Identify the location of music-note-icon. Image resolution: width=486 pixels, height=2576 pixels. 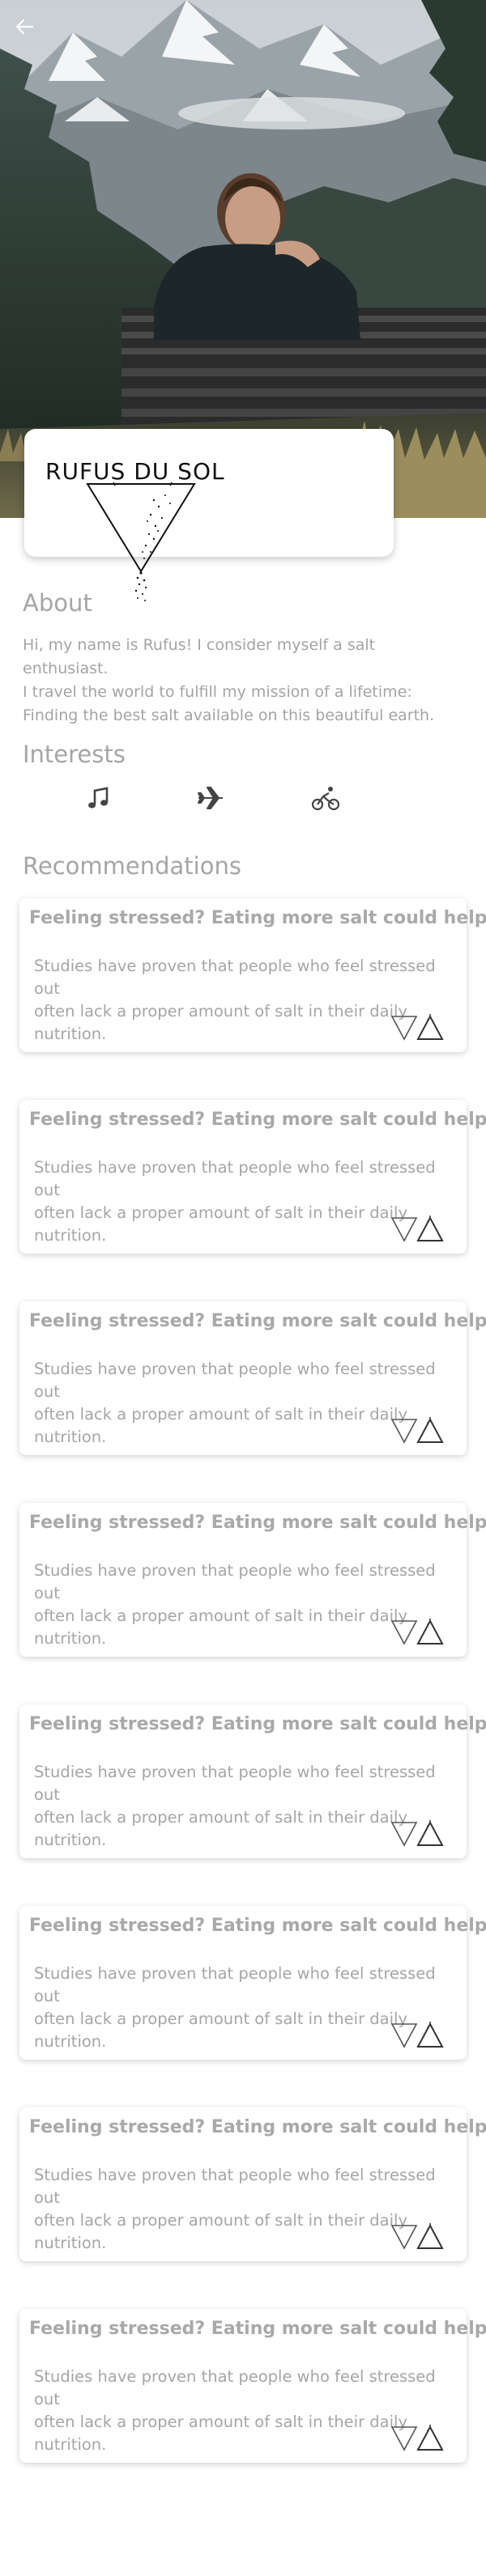
(98, 797).